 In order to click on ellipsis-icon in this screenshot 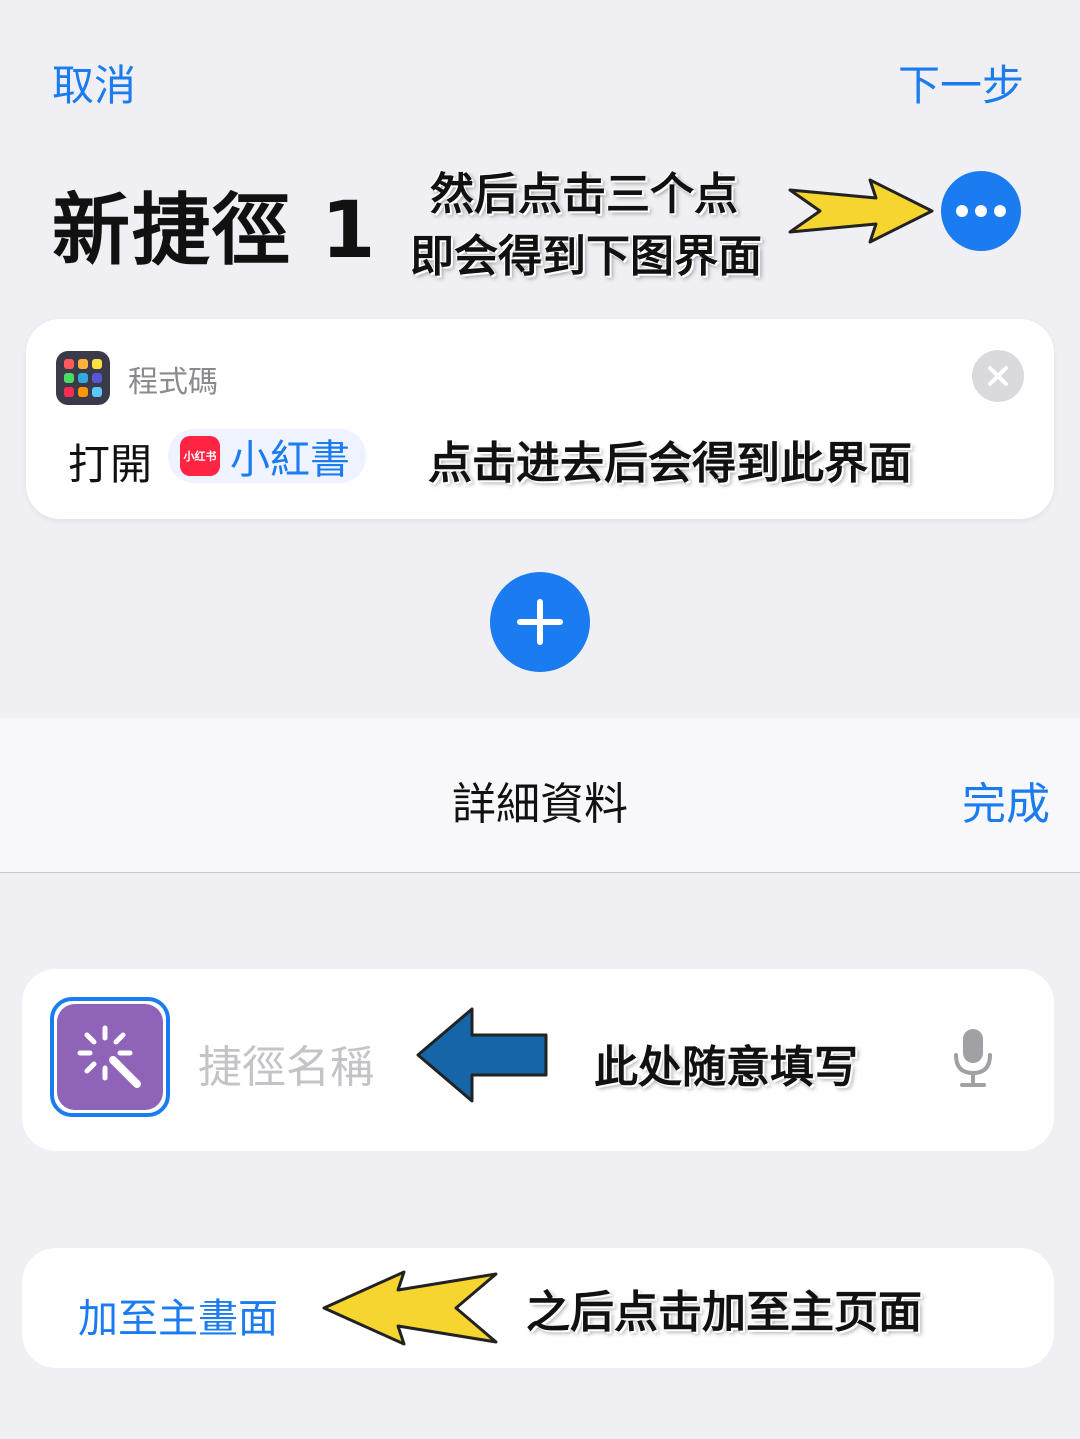, I will do `click(981, 211)`.